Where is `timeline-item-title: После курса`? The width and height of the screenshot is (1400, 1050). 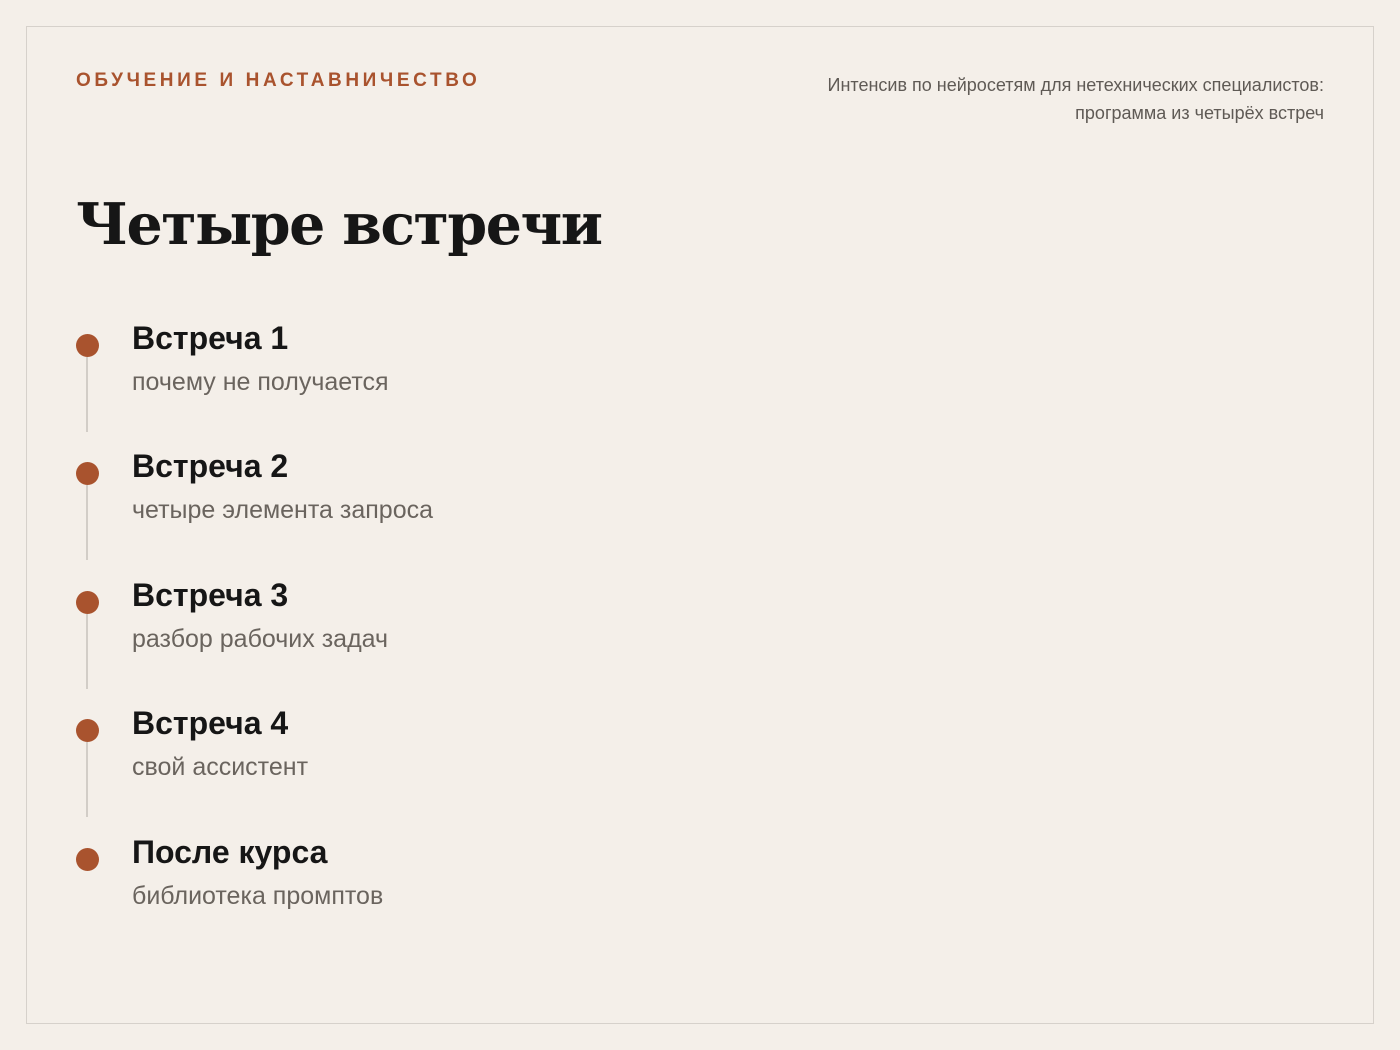 timeline-item-title: После курса is located at coordinates (230, 852).